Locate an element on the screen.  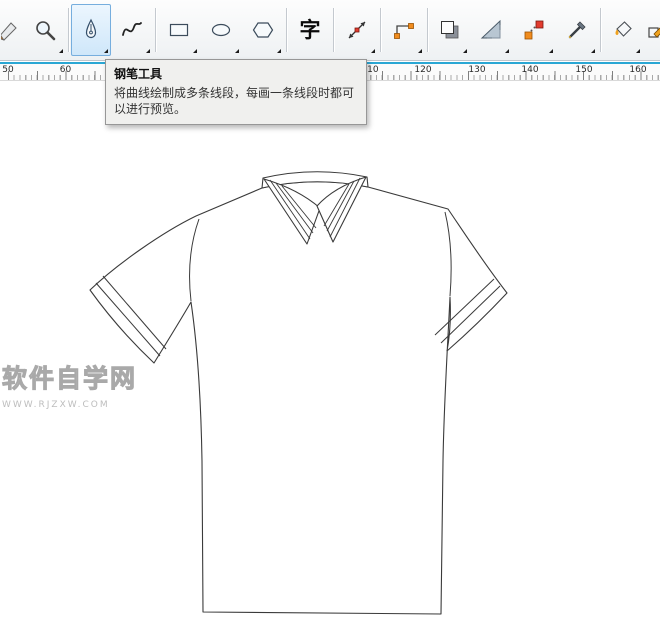
drop-shadow-tool-button is located at coordinates (450, 30).